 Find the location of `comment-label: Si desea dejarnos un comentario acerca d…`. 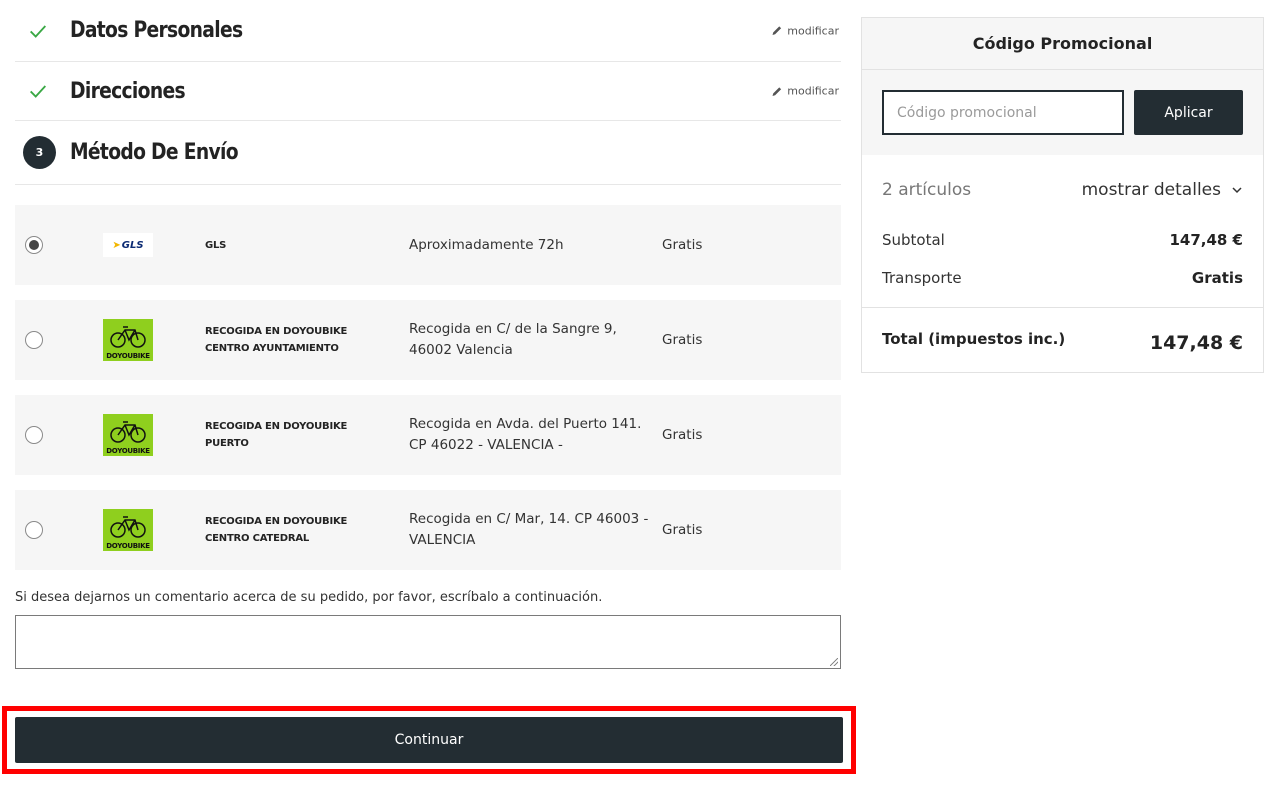

comment-label: Si desea dejarnos un comentario acerca d… is located at coordinates (309, 597).